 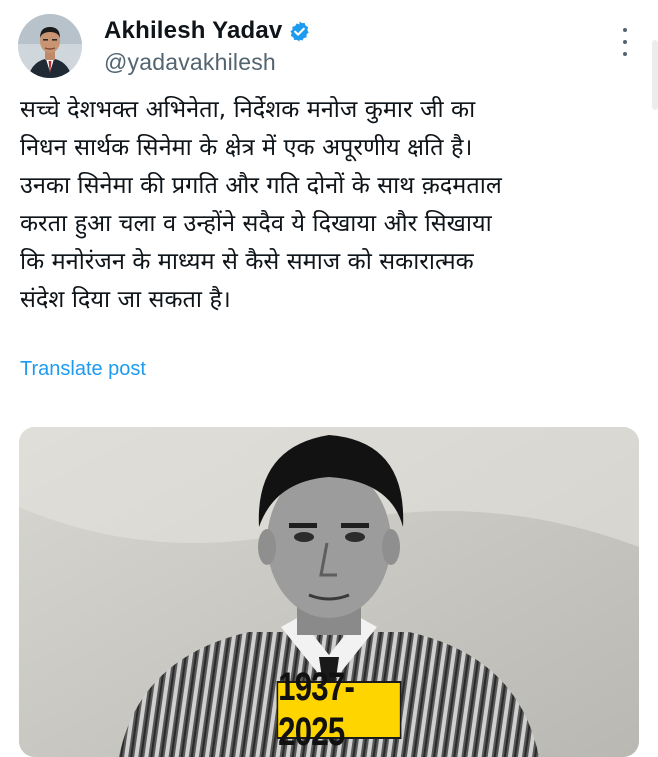 I want to click on verified-badge-icon, so click(x=299, y=31).